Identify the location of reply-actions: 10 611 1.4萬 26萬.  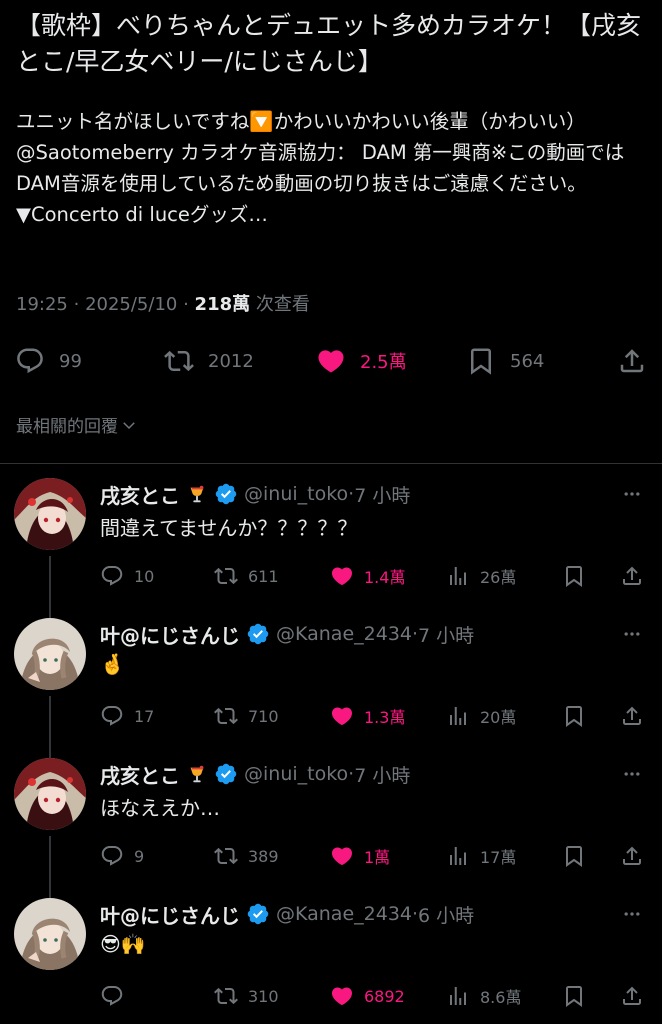
(331, 576).